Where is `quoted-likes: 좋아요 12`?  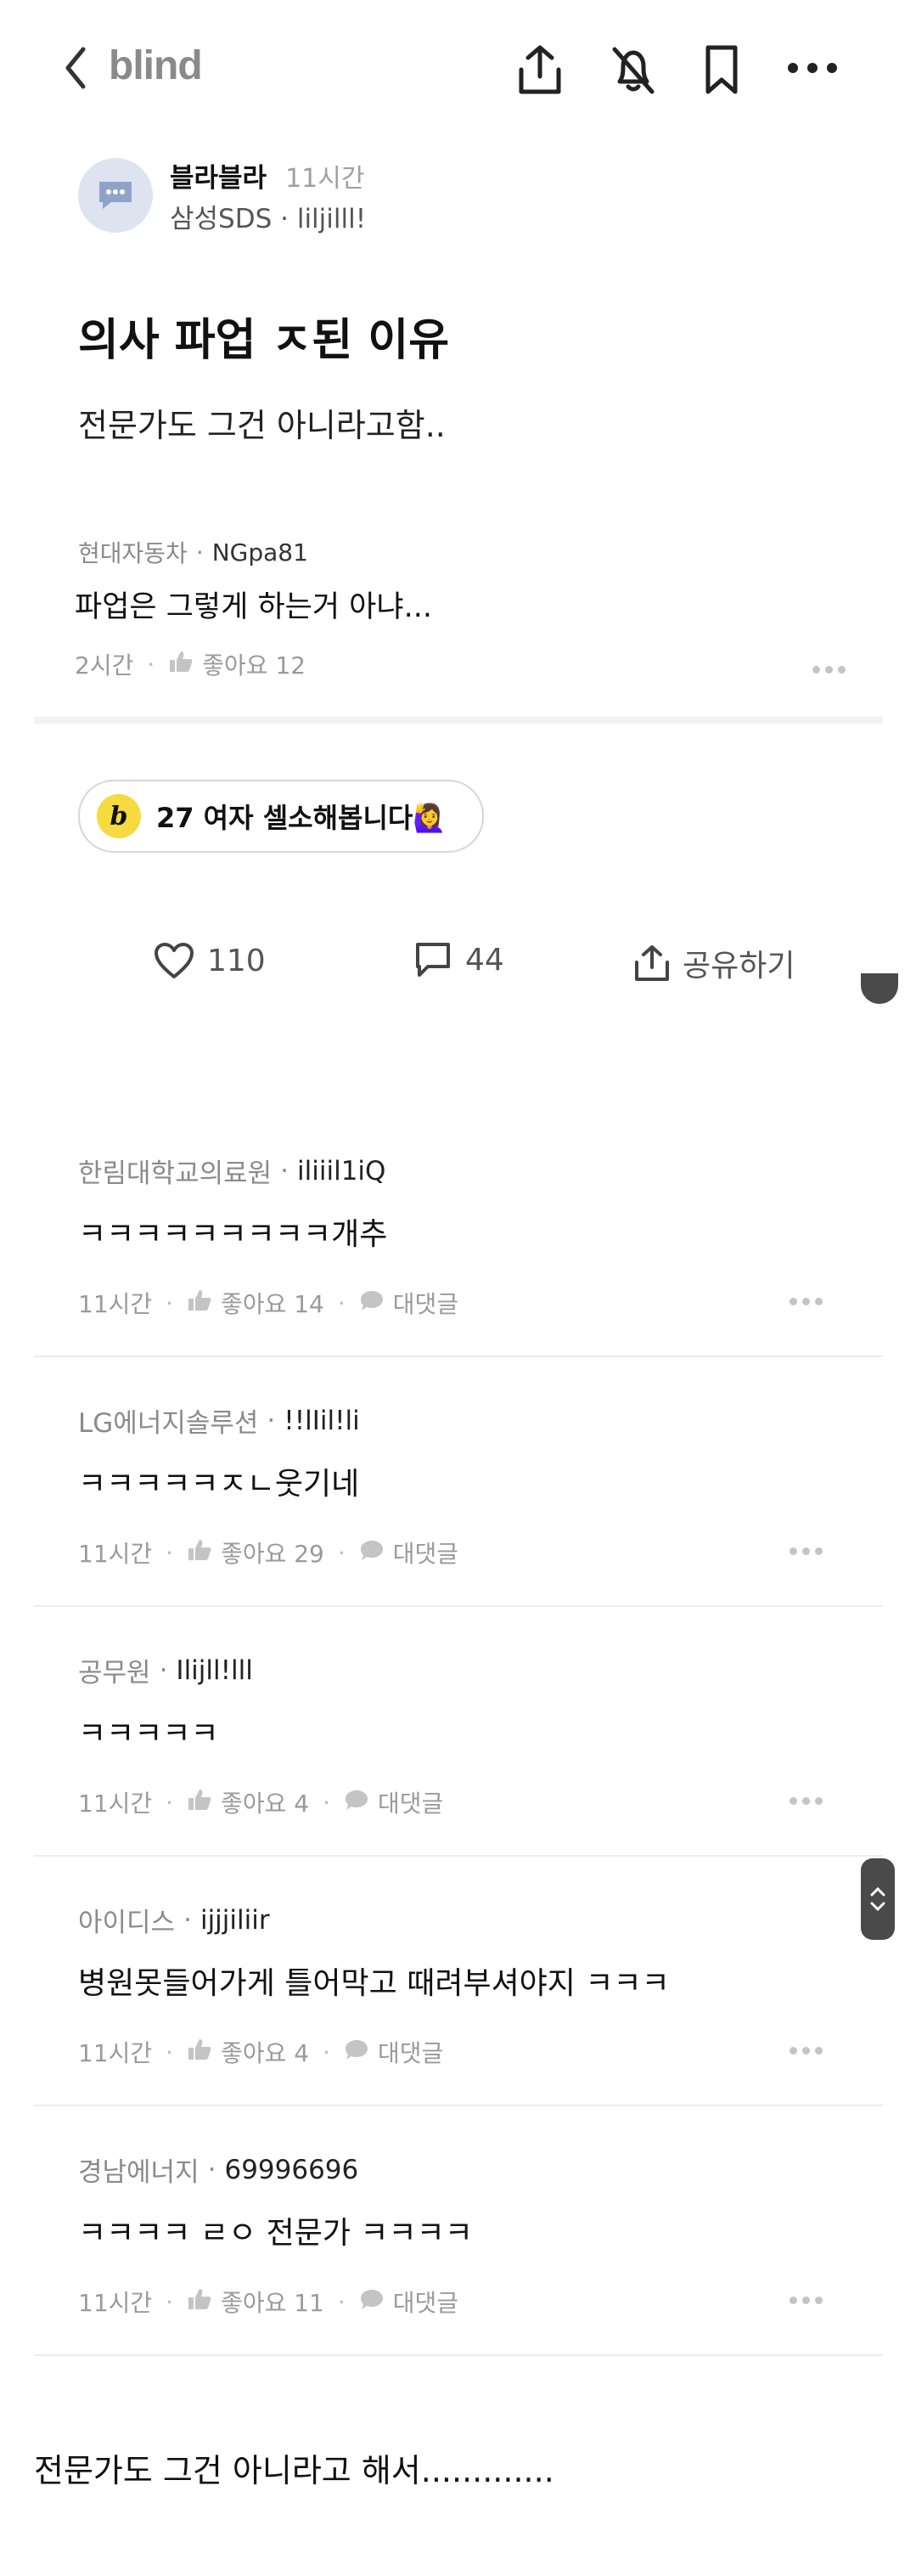 quoted-likes: 좋아요 12 is located at coordinates (254, 664).